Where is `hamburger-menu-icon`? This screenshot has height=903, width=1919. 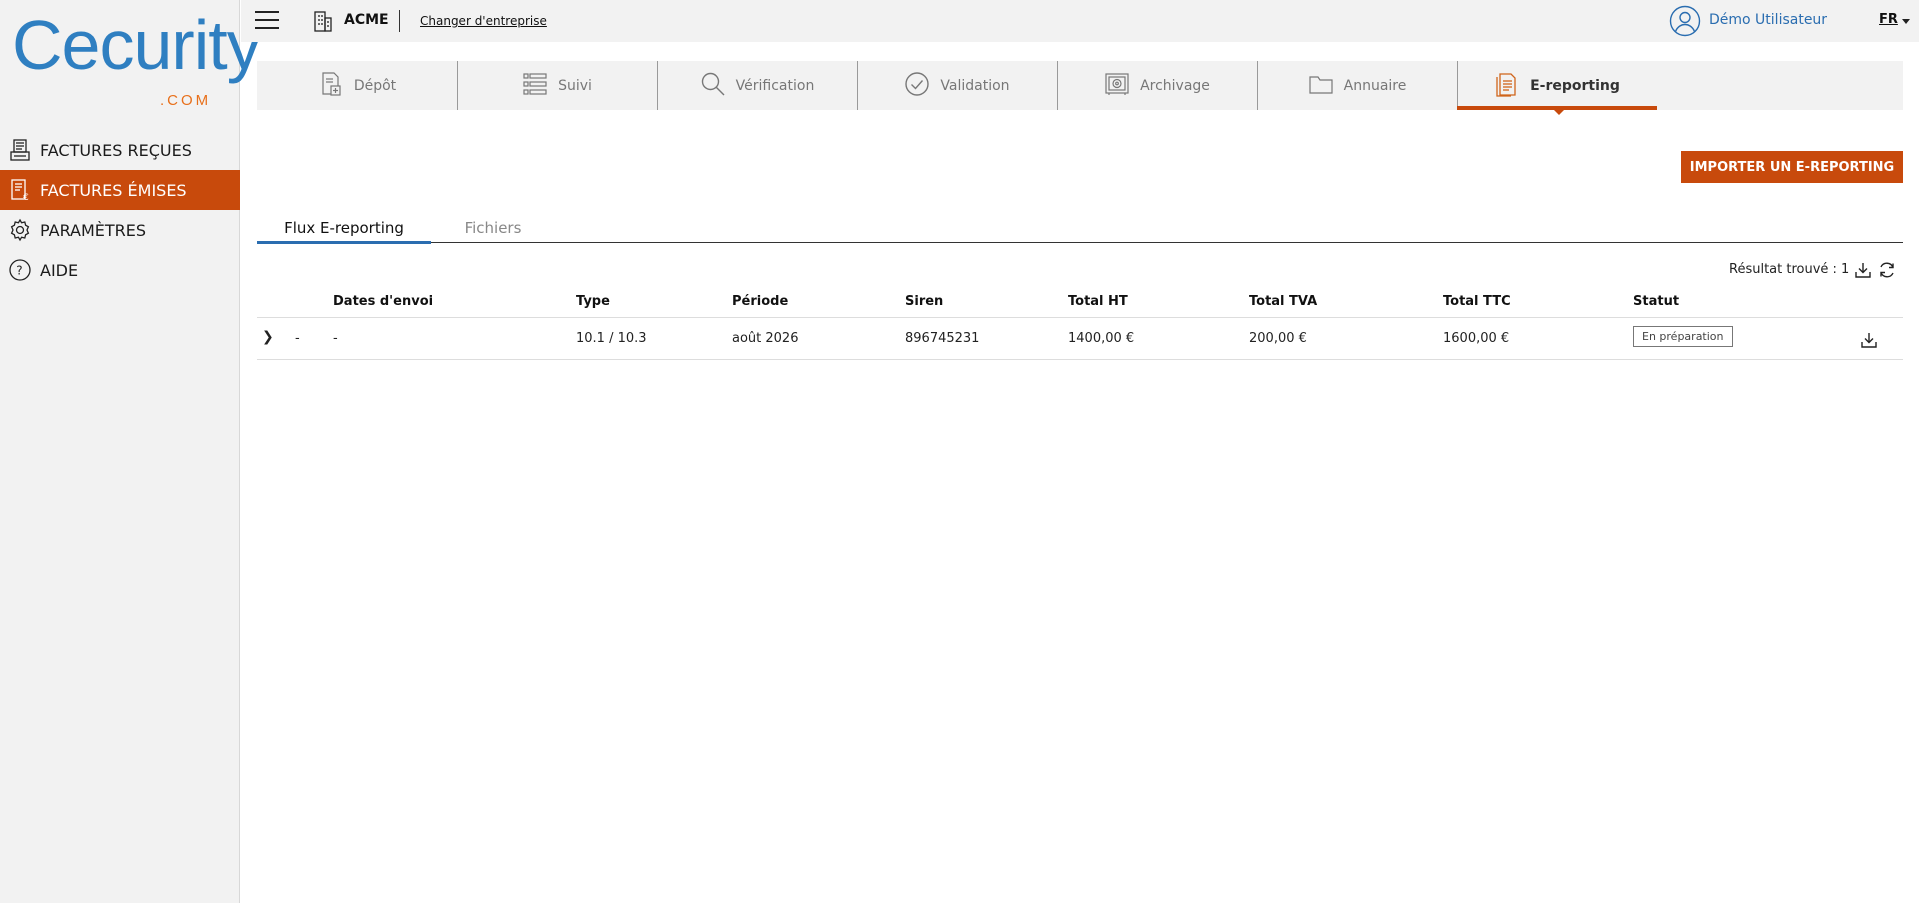
hamburger-menu-icon is located at coordinates (267, 21).